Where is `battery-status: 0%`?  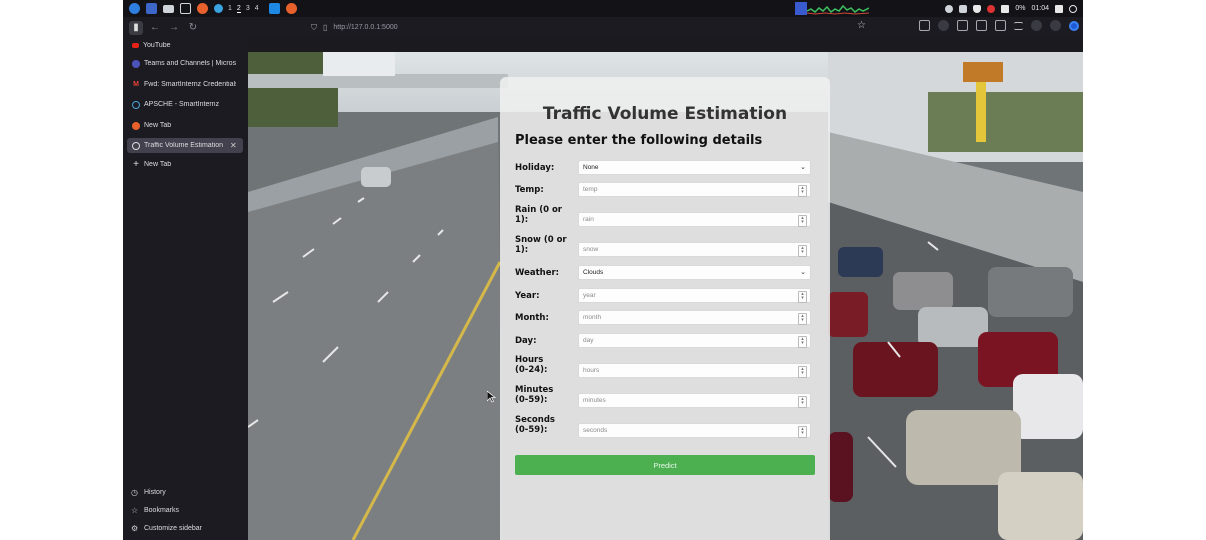 battery-status: 0% is located at coordinates (1020, 8).